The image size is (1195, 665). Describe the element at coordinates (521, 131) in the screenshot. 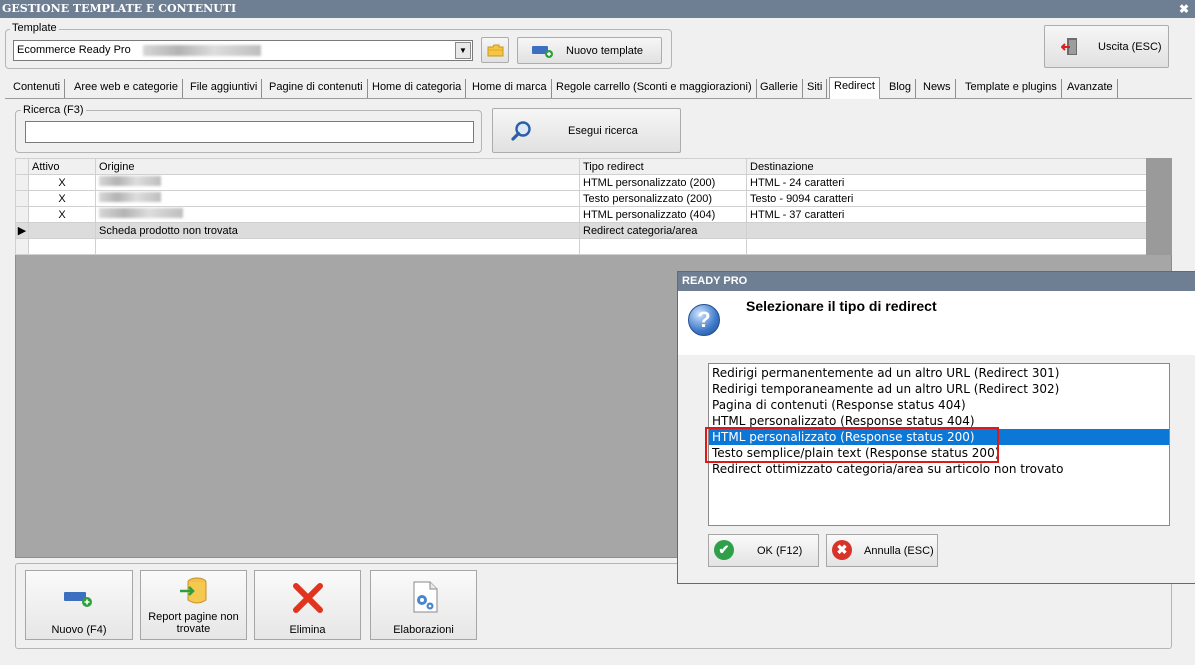

I see `search-icon` at that location.